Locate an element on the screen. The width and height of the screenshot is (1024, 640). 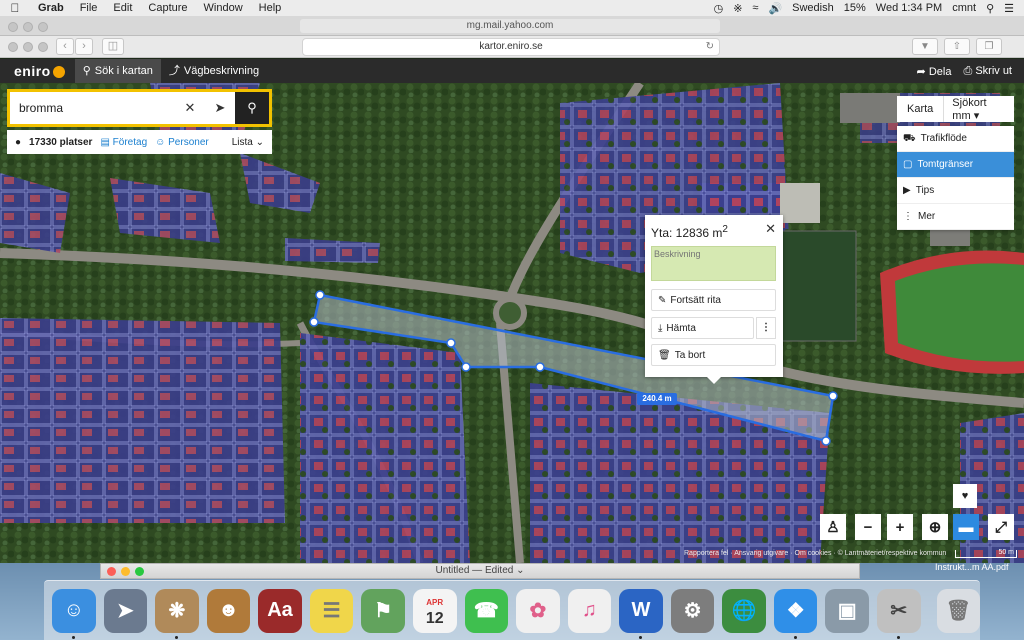
delete-button: 🗑 Ta bort is located at coordinates (713, 355).